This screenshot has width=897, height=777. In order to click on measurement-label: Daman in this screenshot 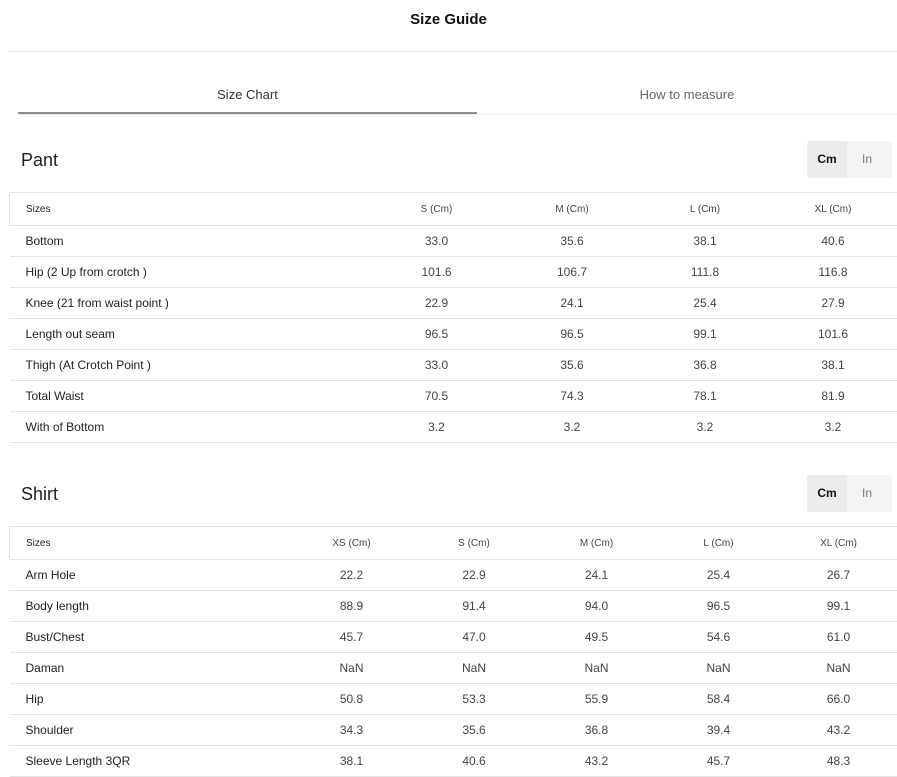, I will do `click(150, 668)`.